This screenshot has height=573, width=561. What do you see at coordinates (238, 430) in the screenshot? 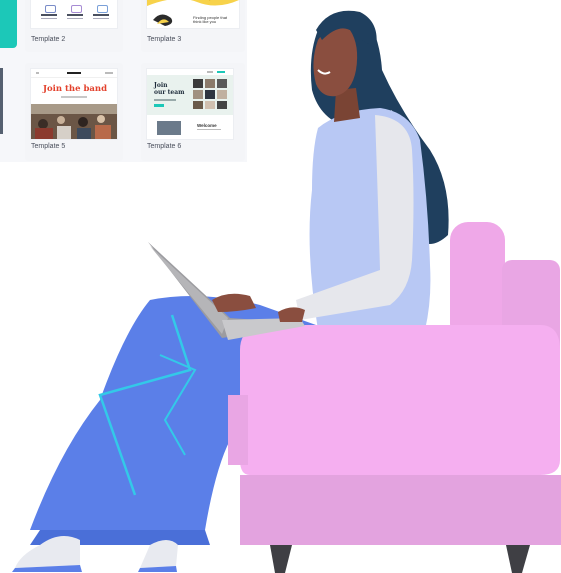
I see `chair-arm-side` at bounding box center [238, 430].